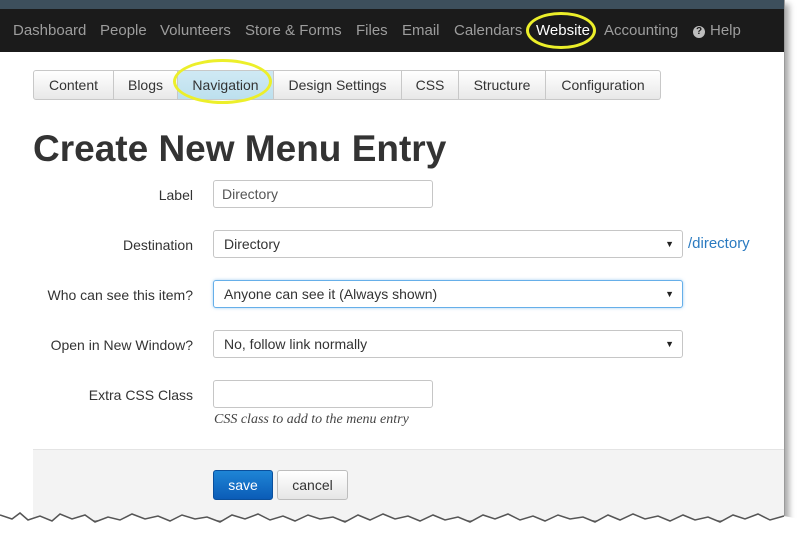 Image resolution: width=799 pixels, height=537 pixels. Describe the element at coordinates (323, 394) in the screenshot. I see `css-class-input` at that location.